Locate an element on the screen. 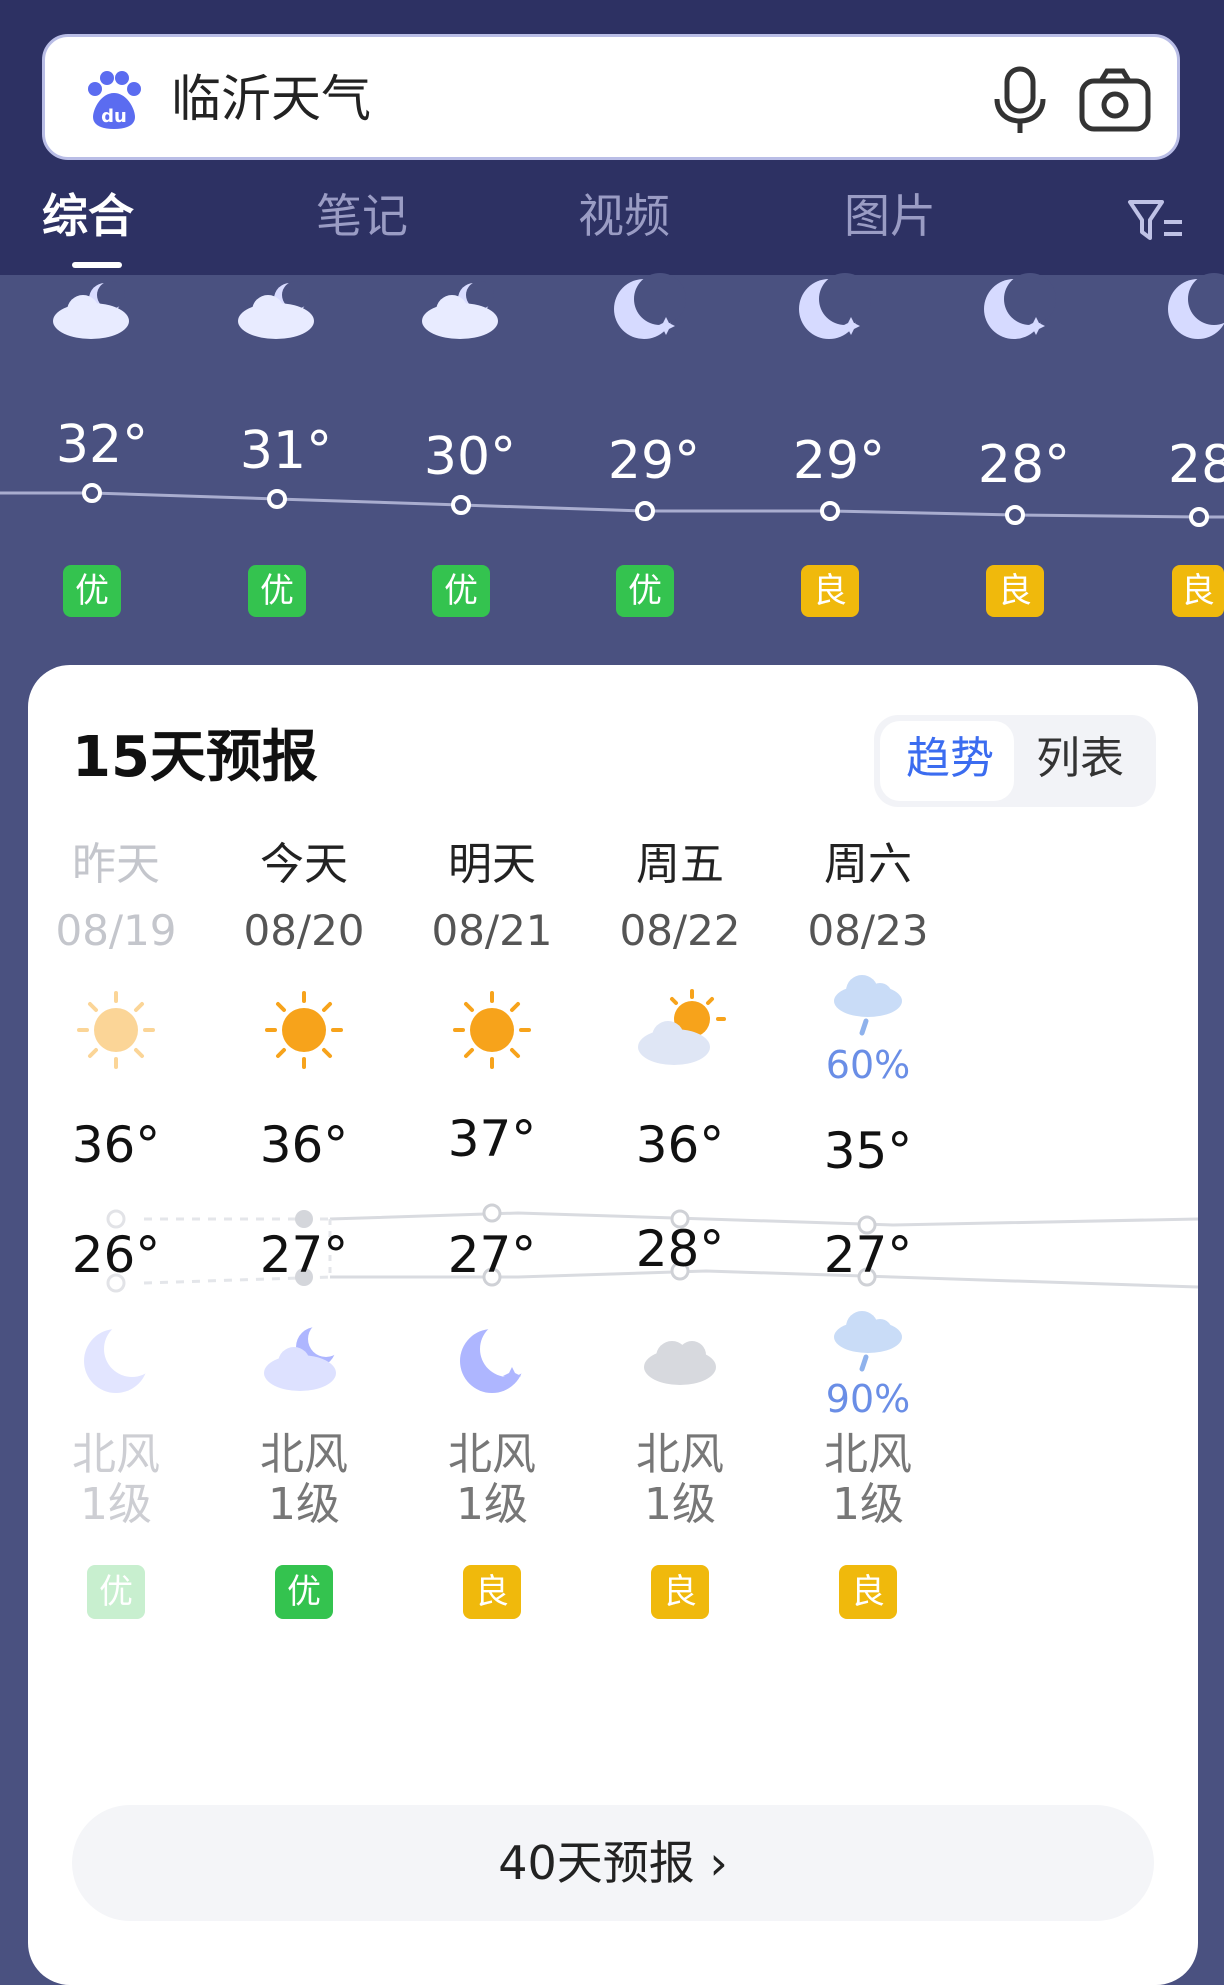  cloud-icon is located at coordinates (680, 1363).